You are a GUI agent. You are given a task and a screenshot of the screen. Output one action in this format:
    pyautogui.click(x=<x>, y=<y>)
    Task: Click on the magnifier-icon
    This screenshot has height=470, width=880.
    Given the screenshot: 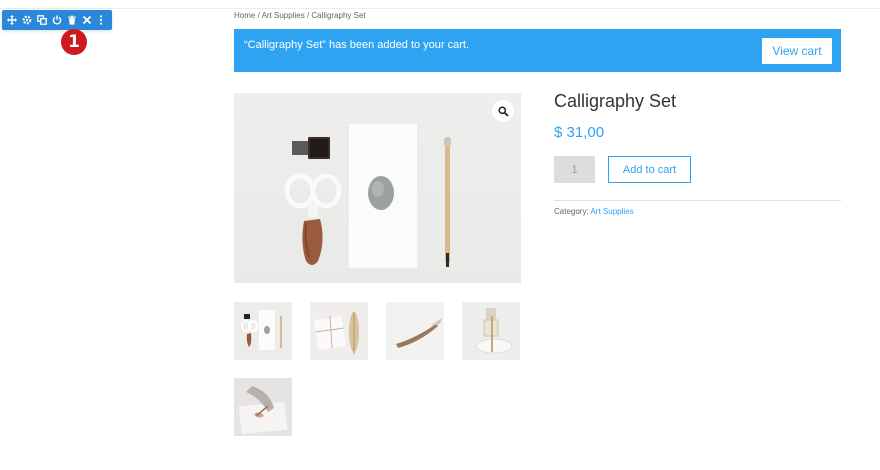 What is the action you would take?
    pyautogui.click(x=503, y=111)
    